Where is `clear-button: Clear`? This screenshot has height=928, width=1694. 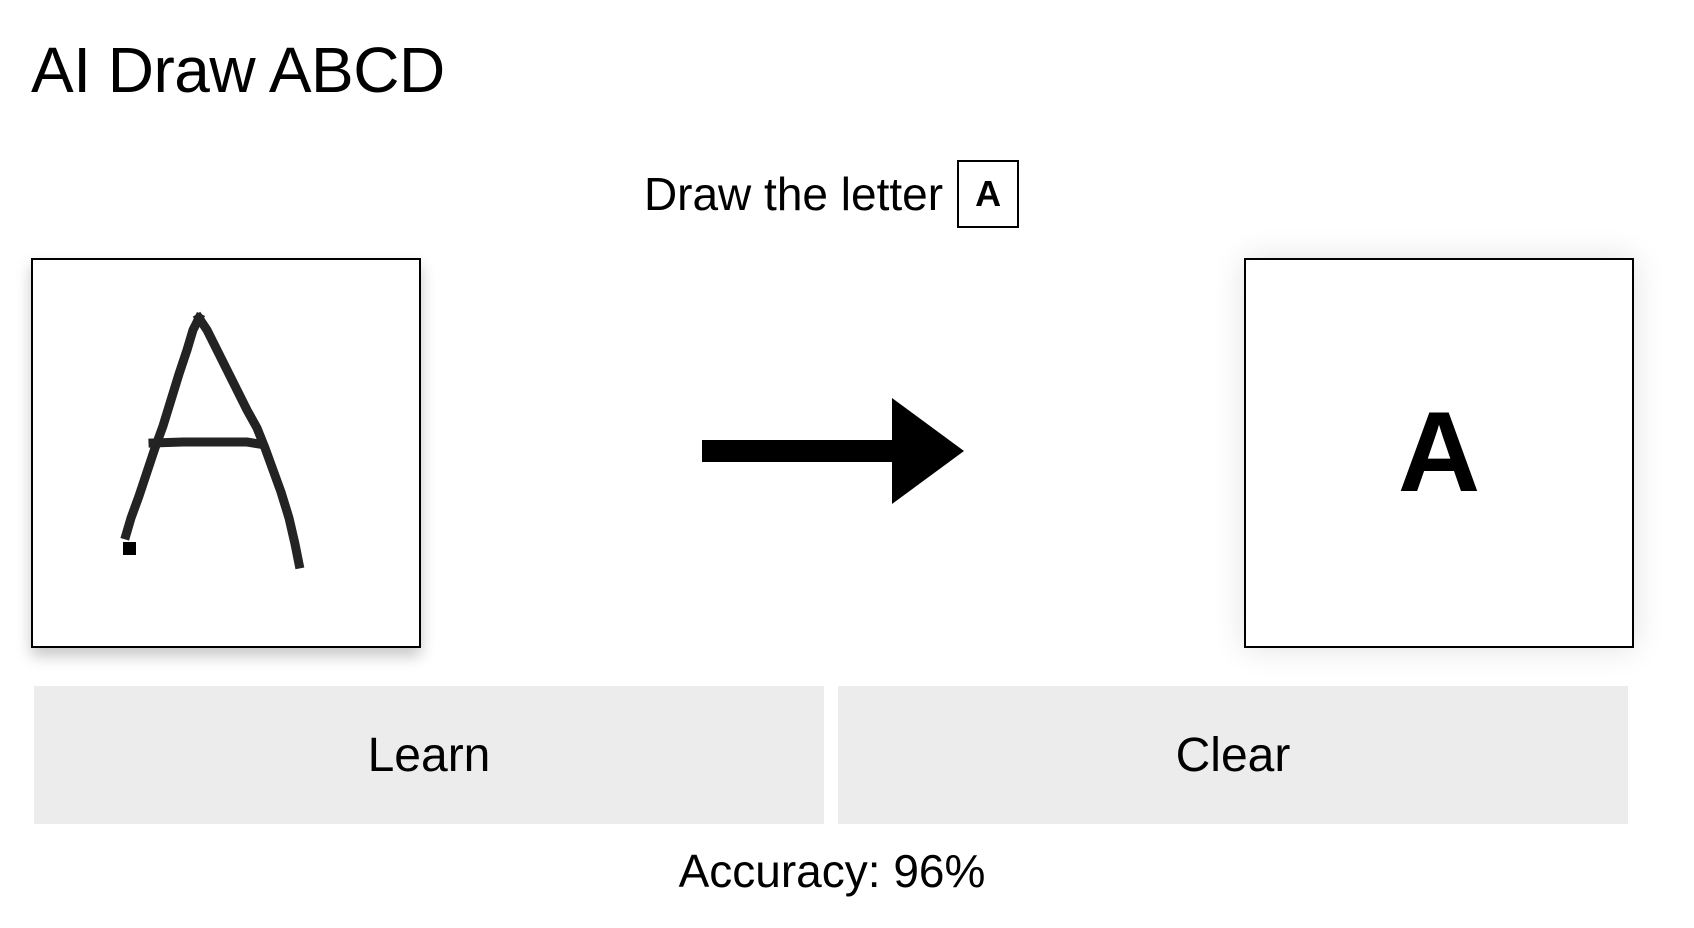
clear-button: Clear is located at coordinates (1233, 755).